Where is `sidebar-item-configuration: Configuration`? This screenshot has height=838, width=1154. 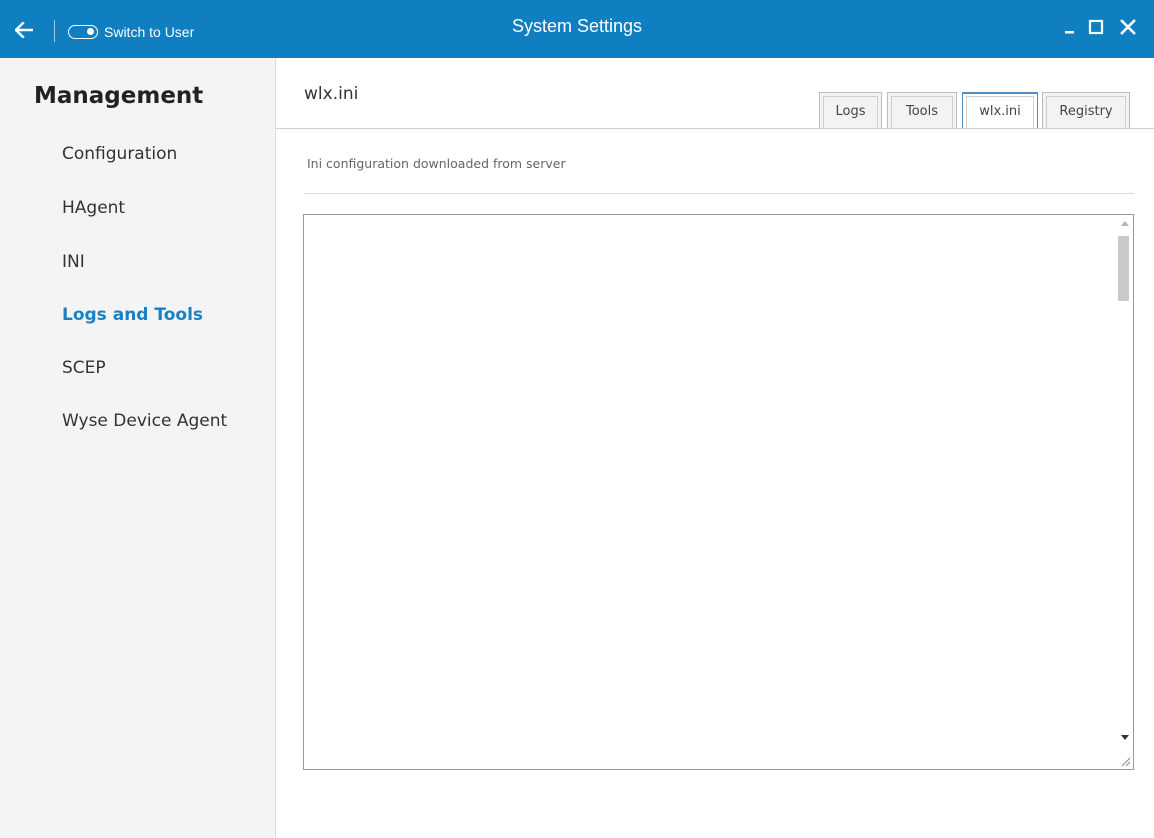 sidebar-item-configuration: Configuration is located at coordinates (119, 154).